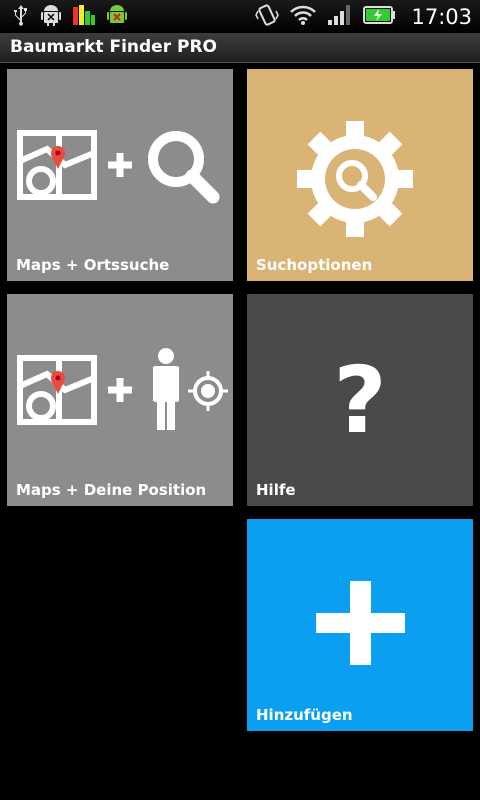 This screenshot has width=480, height=800. I want to click on tile-hinzufuegen: Hinzufügen, so click(360, 625).